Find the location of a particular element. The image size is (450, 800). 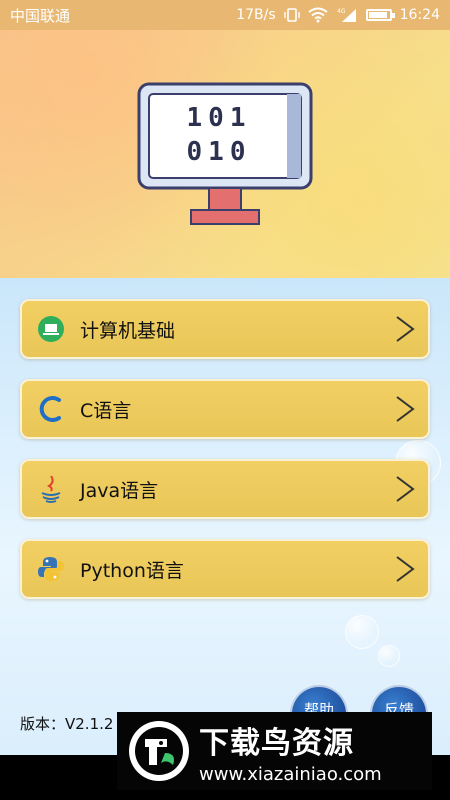

c-letter-icon is located at coordinates (51, 409).